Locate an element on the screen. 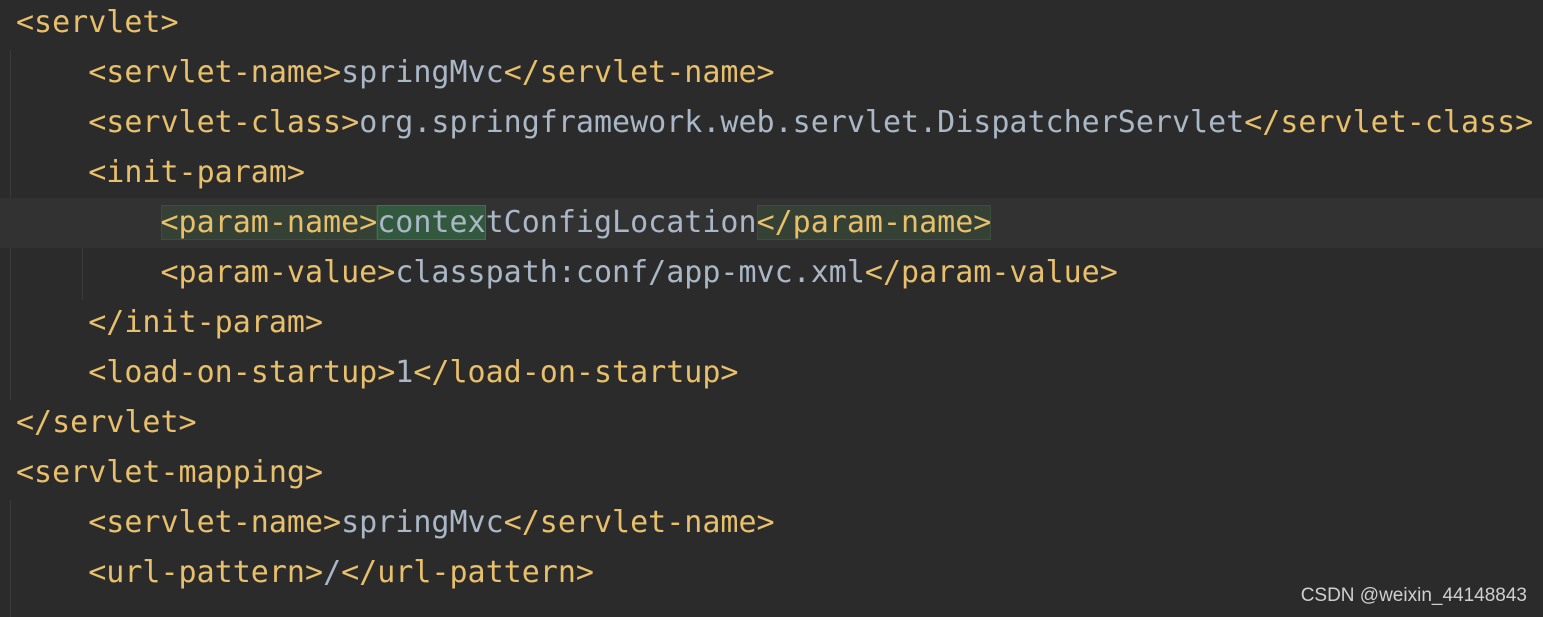  code-line: <init-param> is located at coordinates (771, 173).